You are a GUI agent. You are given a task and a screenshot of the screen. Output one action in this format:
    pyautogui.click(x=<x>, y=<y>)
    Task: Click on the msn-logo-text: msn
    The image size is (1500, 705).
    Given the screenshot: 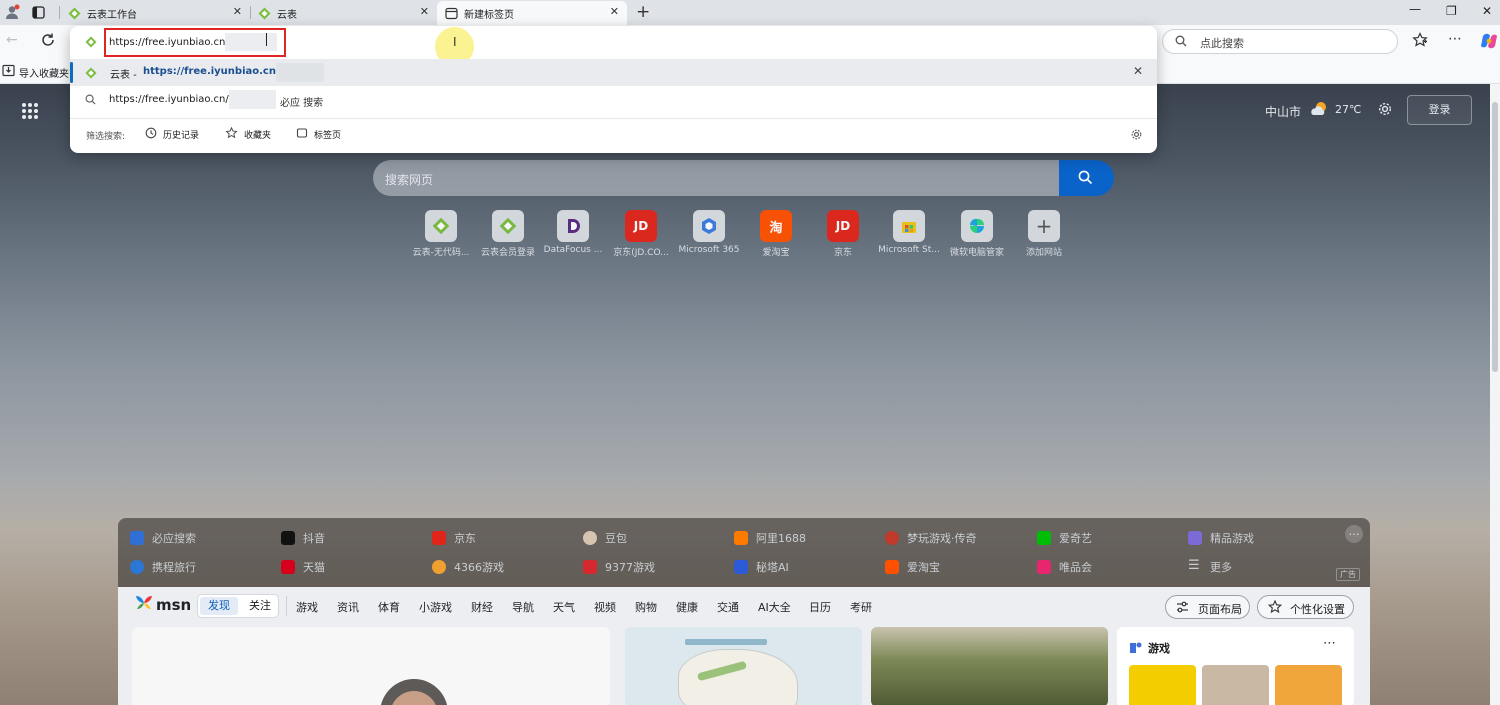 What is the action you would take?
    pyautogui.click(x=173, y=605)
    